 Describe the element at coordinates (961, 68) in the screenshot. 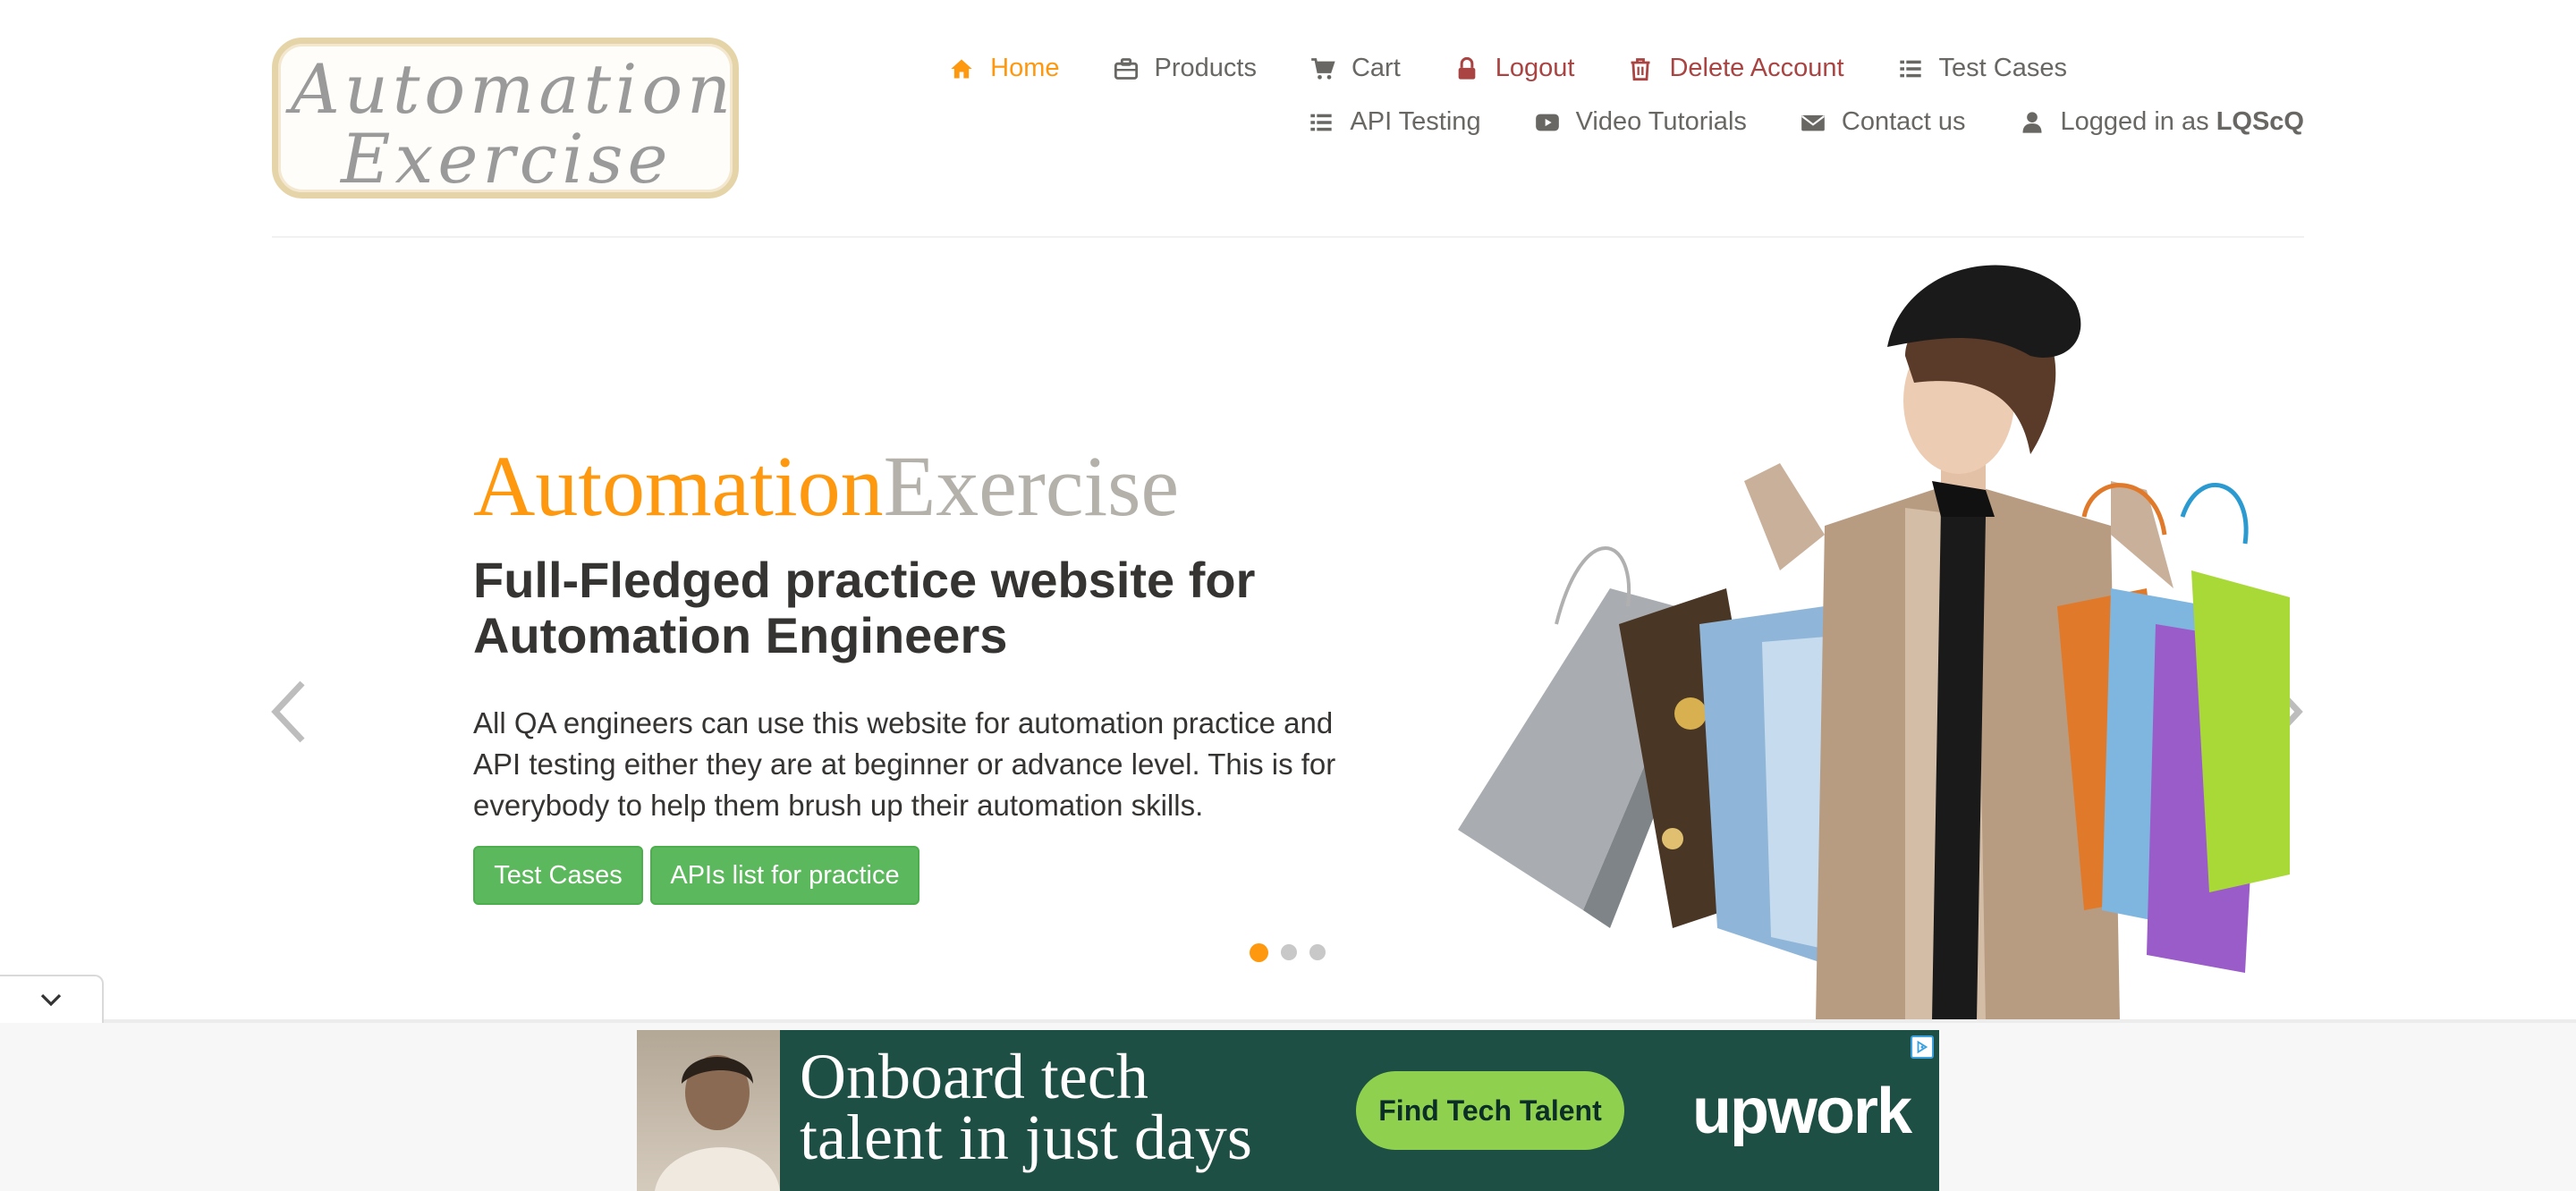

I see `home-icon` at that location.